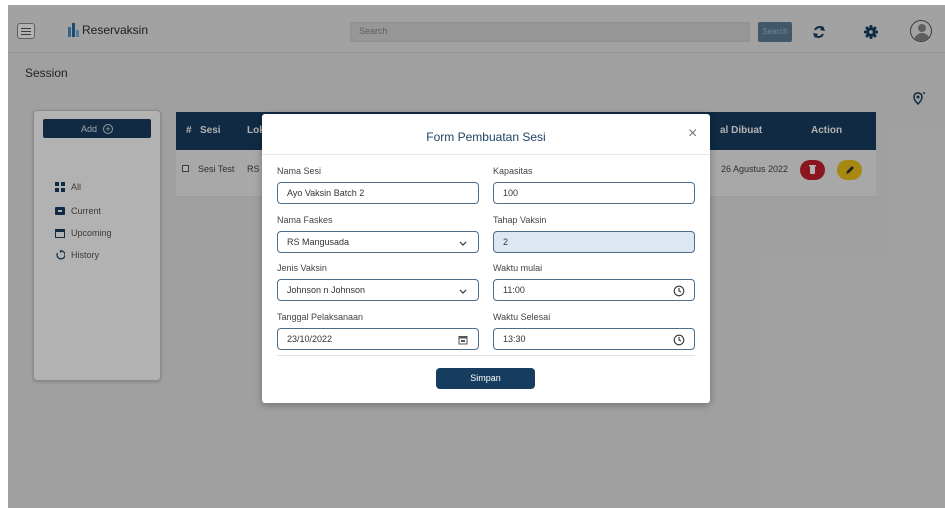 Image resolution: width=945 pixels, height=508 pixels. I want to click on jenis-vaksin-label: Jenis Vaksin, so click(302, 268).